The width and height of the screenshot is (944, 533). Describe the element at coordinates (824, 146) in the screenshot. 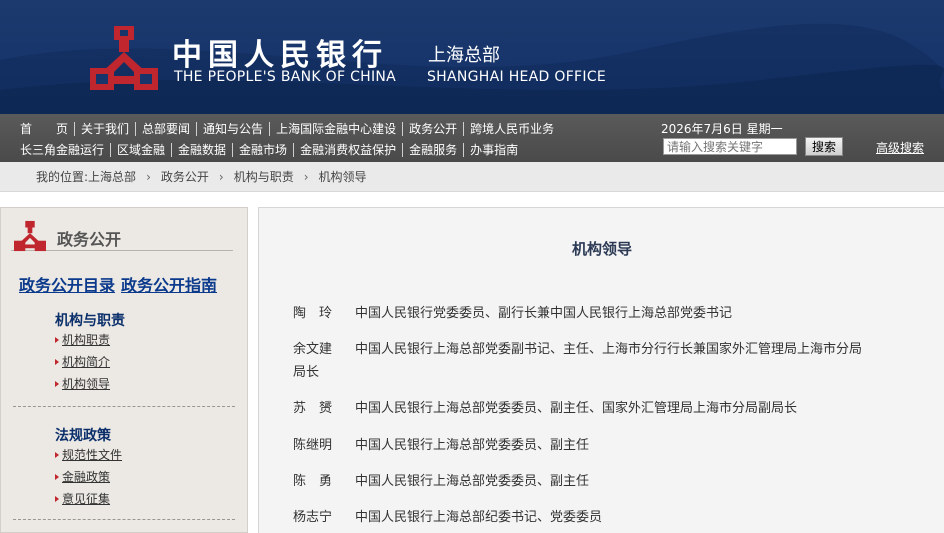

I see `search-button: 搜索` at that location.